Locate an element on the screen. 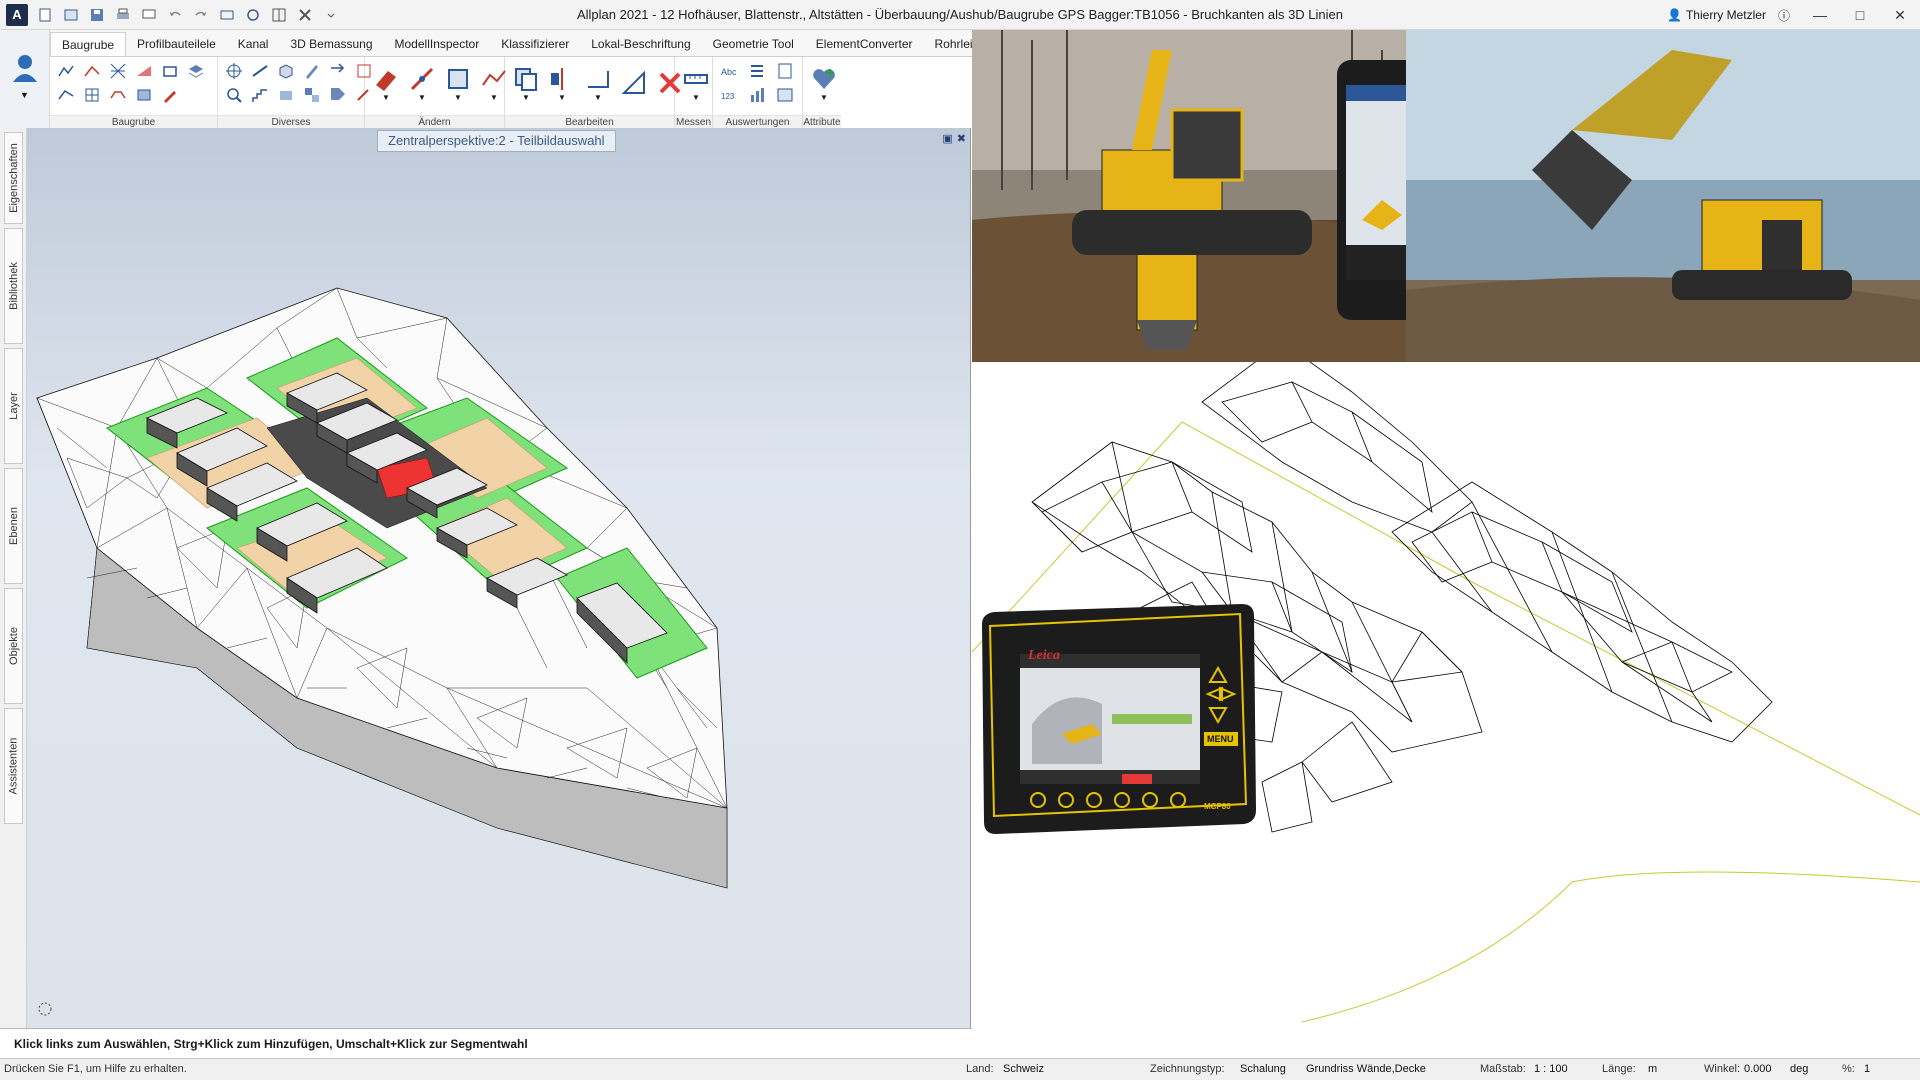 Image resolution: width=1920 pixels, height=1080 pixels. redo-icon is located at coordinates (201, 15).